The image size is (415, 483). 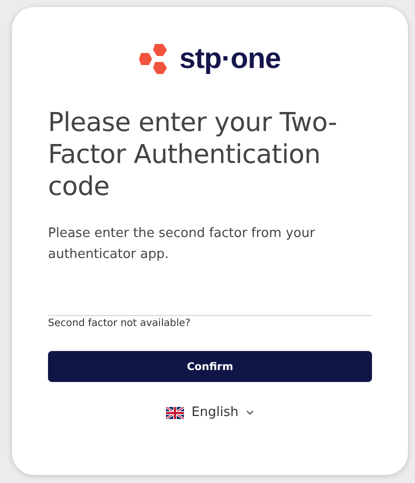 I want to click on language-selector: English, so click(x=210, y=412).